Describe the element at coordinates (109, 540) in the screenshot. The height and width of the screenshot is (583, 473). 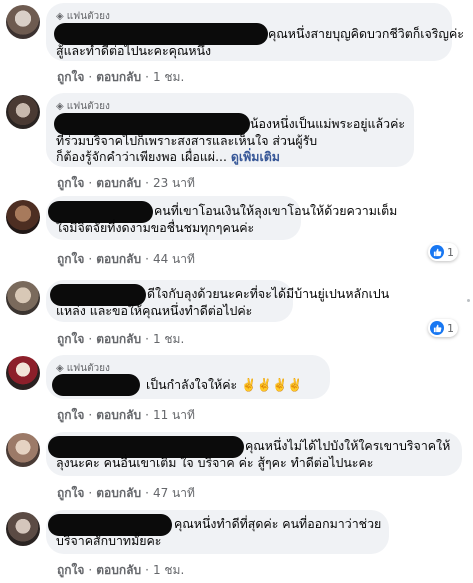
I see `comment-text-line: บริจาคสักบาทมั้ยคะ` at that location.